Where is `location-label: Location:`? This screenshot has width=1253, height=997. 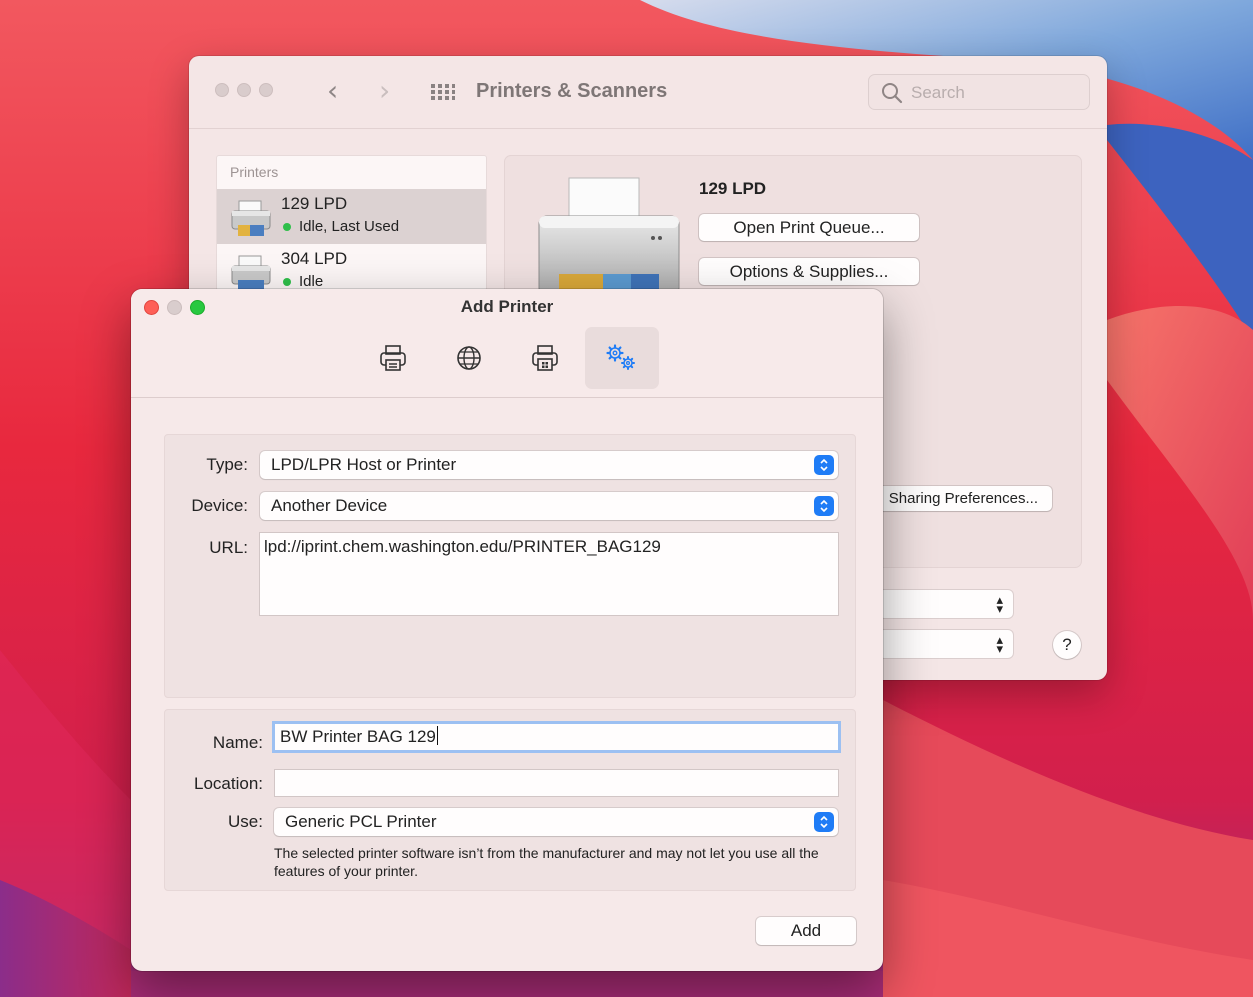 location-label: Location: is located at coordinates (228, 783).